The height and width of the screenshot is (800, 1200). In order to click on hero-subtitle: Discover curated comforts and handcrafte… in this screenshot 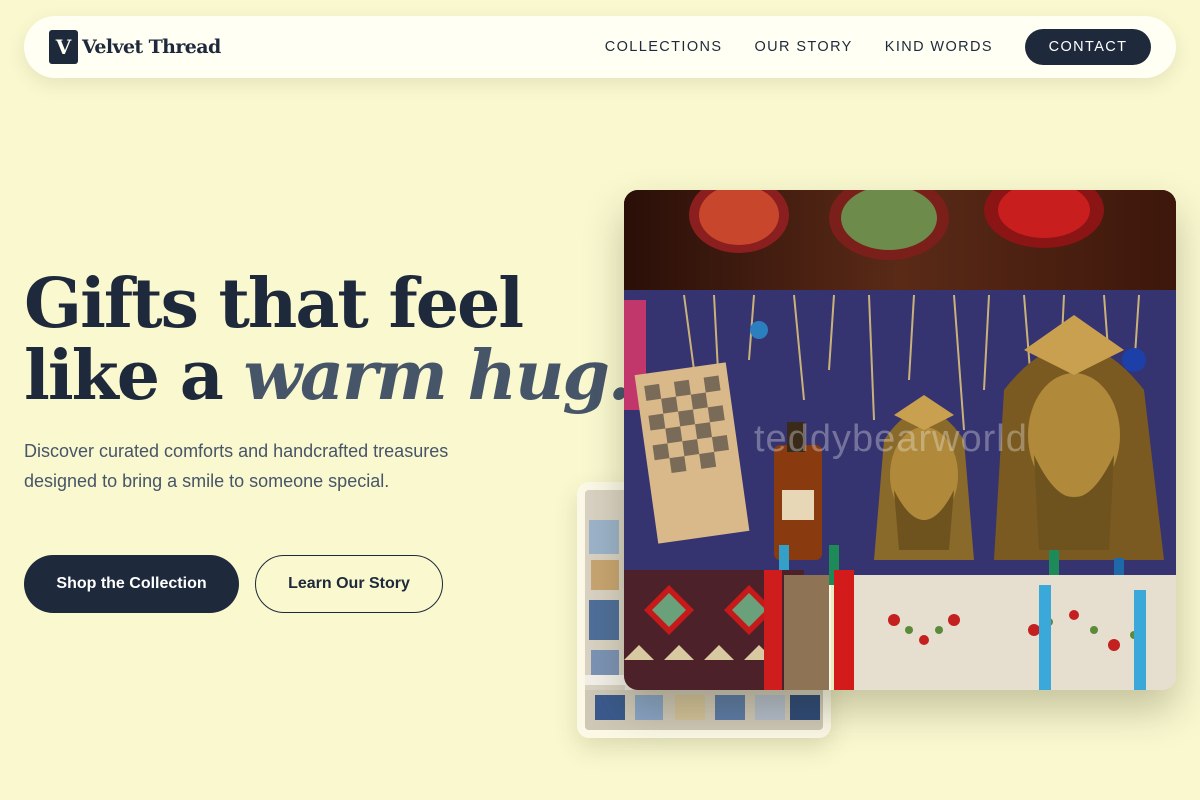, I will do `click(236, 466)`.